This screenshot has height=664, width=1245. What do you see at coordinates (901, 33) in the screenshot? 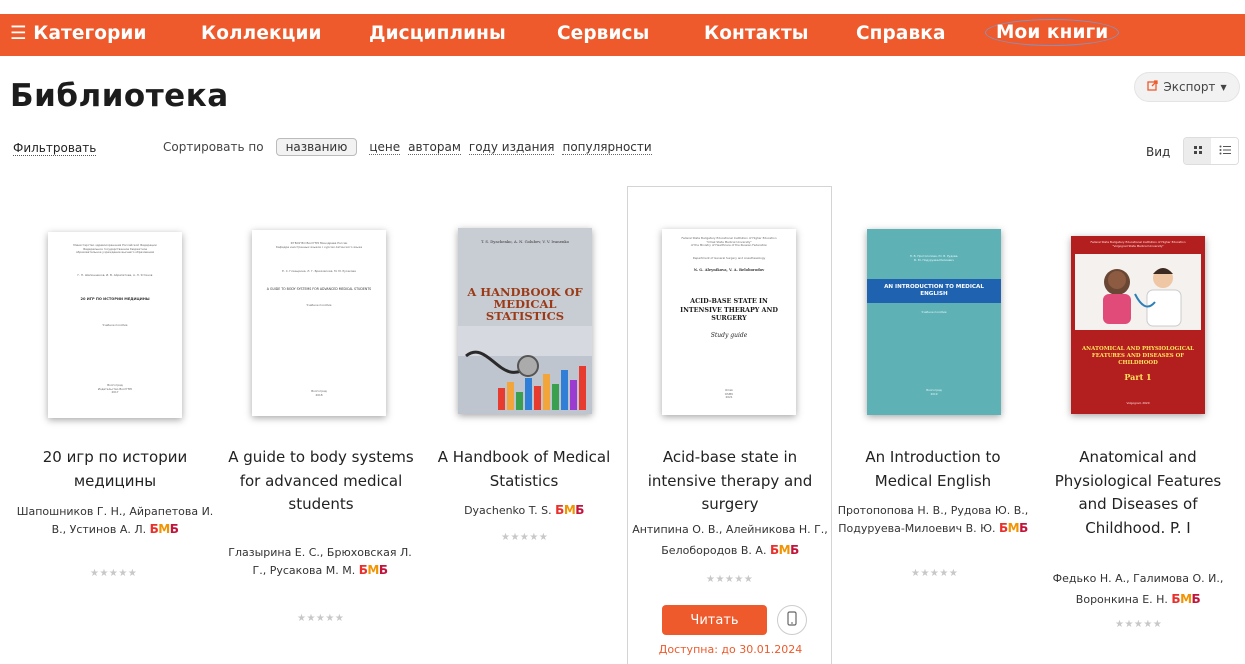
I see `nav-item-help: Справка` at bounding box center [901, 33].